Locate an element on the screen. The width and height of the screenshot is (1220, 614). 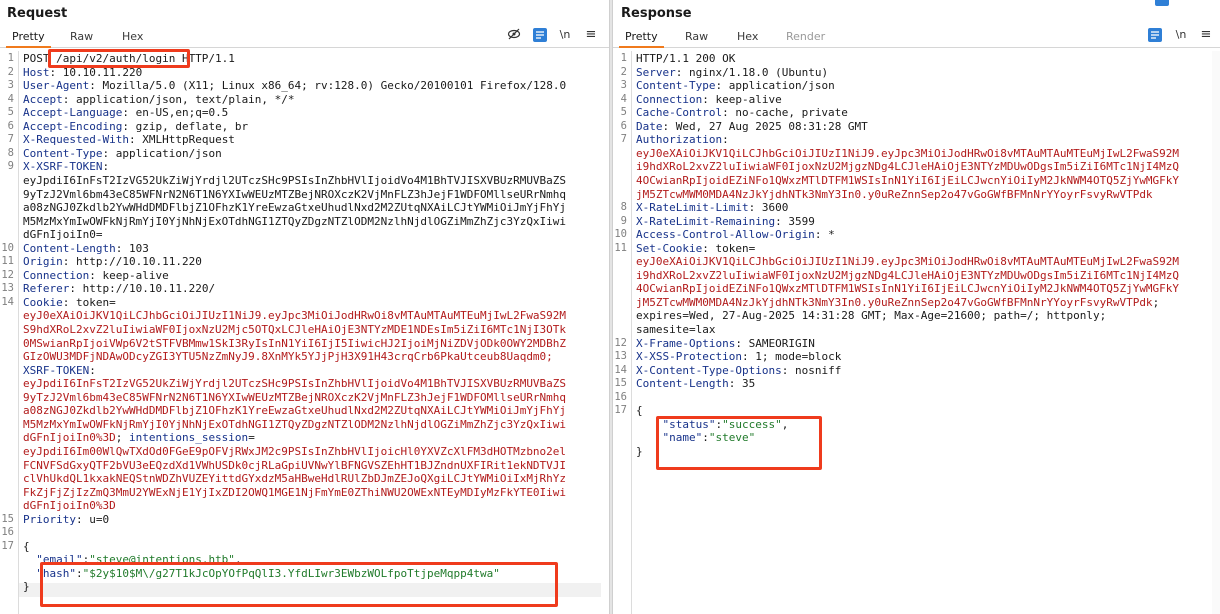
layout-toggle-icon is located at coordinates (1162, 3).